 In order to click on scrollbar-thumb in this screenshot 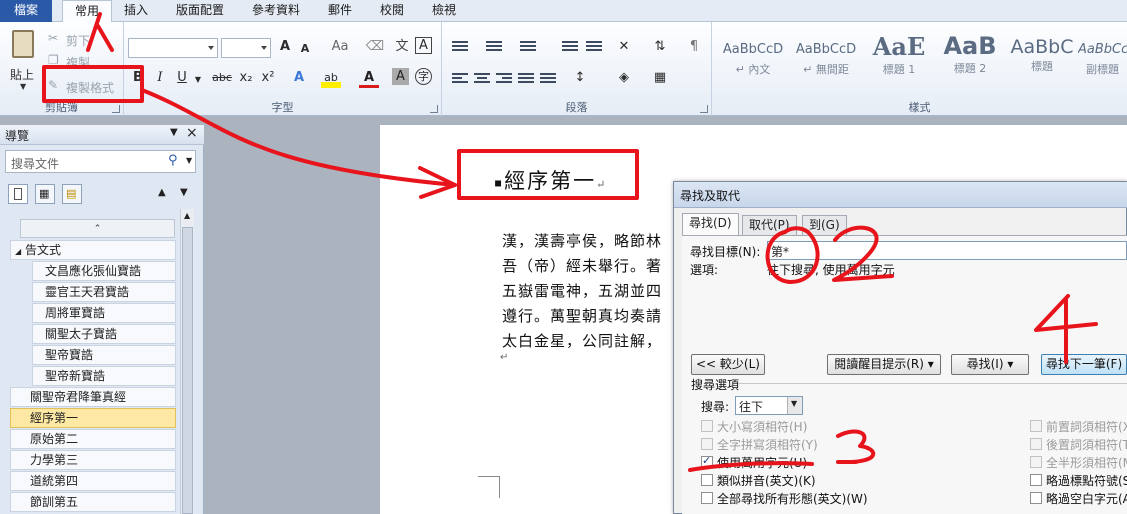, I will do `click(187, 370)`.